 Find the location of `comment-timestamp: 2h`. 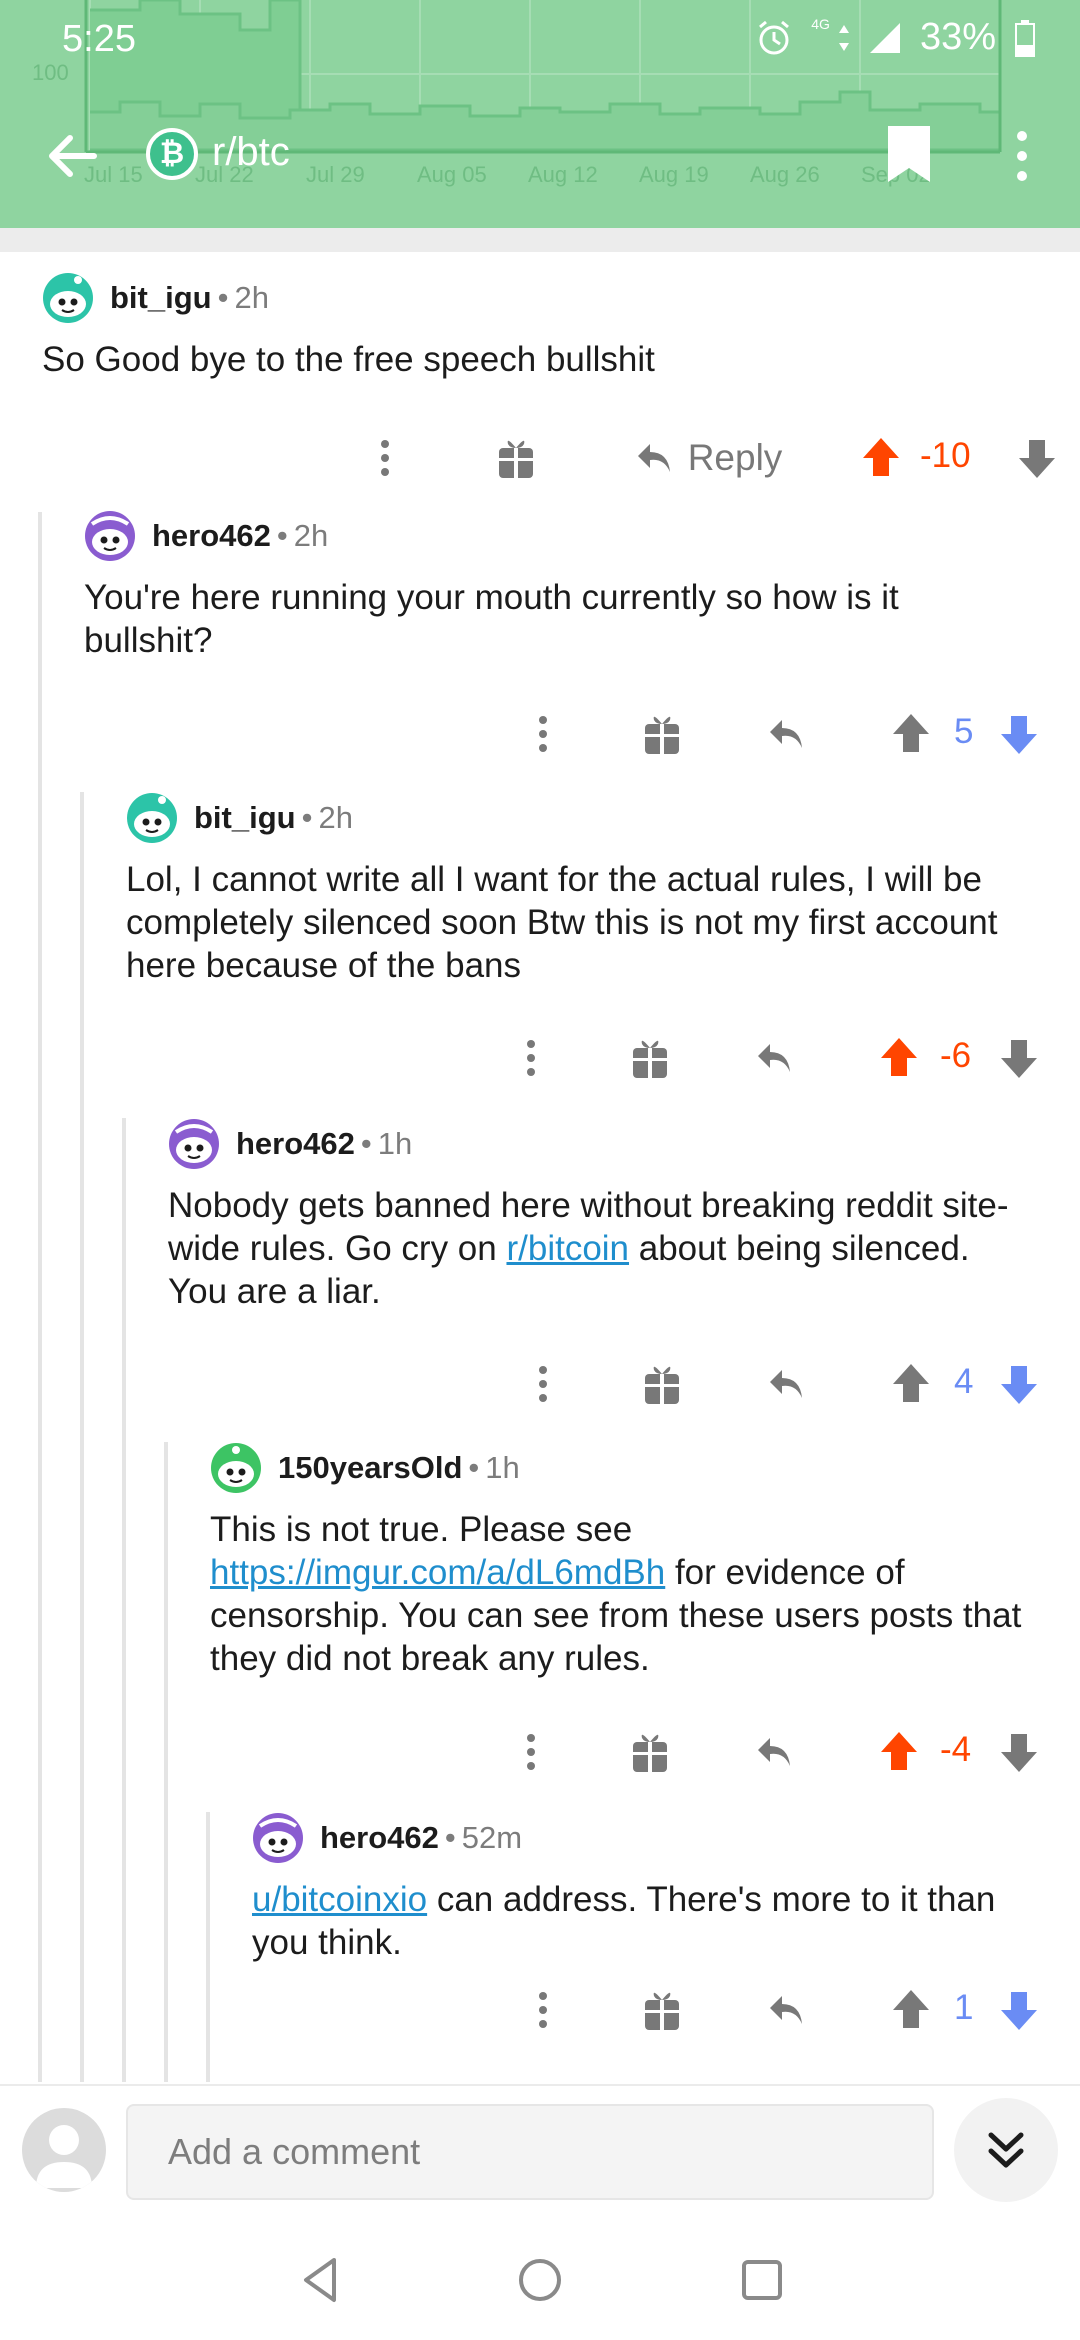

comment-timestamp: 2h is located at coordinates (251, 297).